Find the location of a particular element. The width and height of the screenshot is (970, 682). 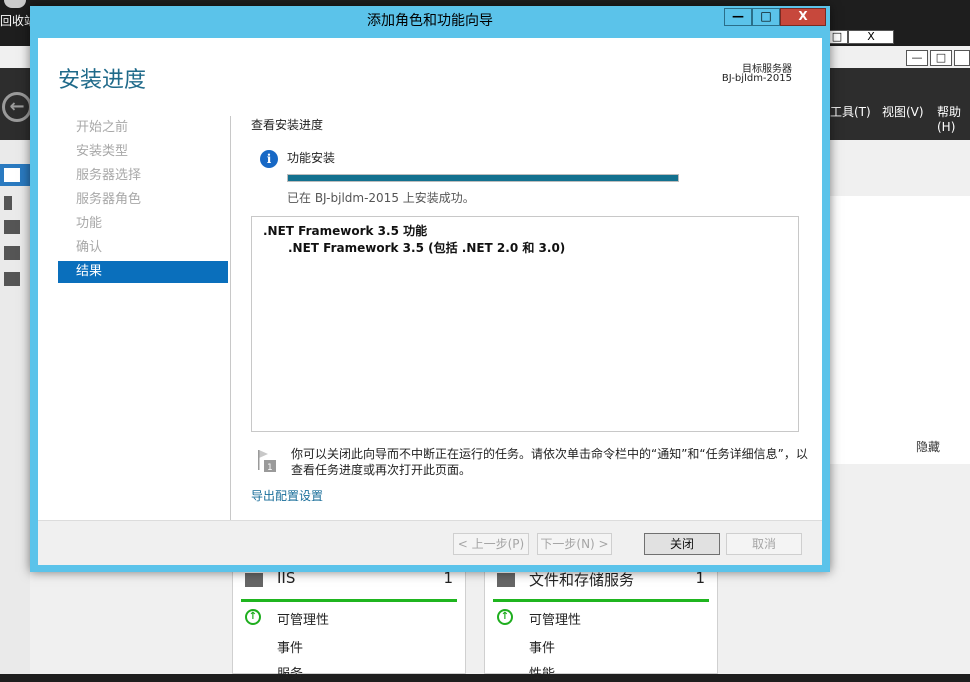

dashboard-icon is located at coordinates (12, 175).